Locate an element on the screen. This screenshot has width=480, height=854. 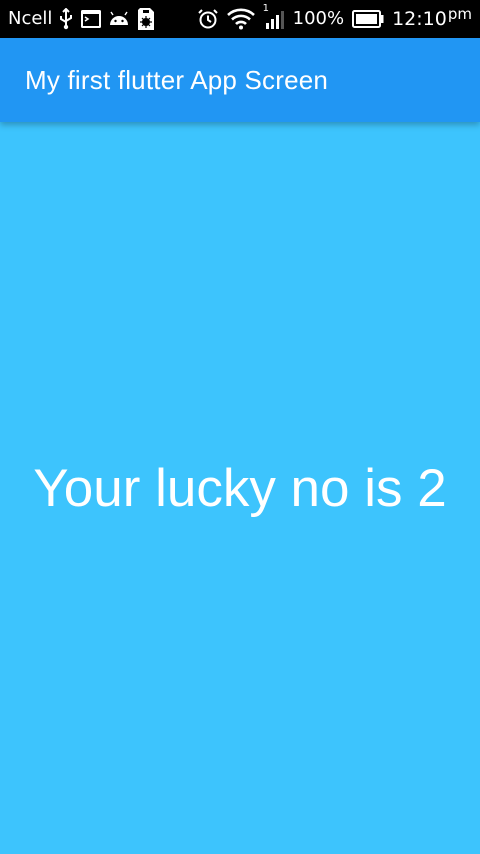
usb-icon is located at coordinates (66, 19).